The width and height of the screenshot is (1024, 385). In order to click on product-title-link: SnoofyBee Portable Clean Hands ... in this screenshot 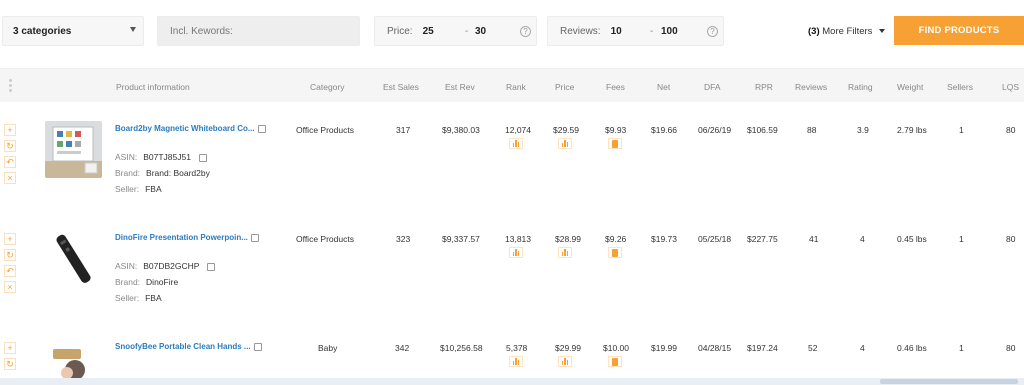, I will do `click(188, 346)`.